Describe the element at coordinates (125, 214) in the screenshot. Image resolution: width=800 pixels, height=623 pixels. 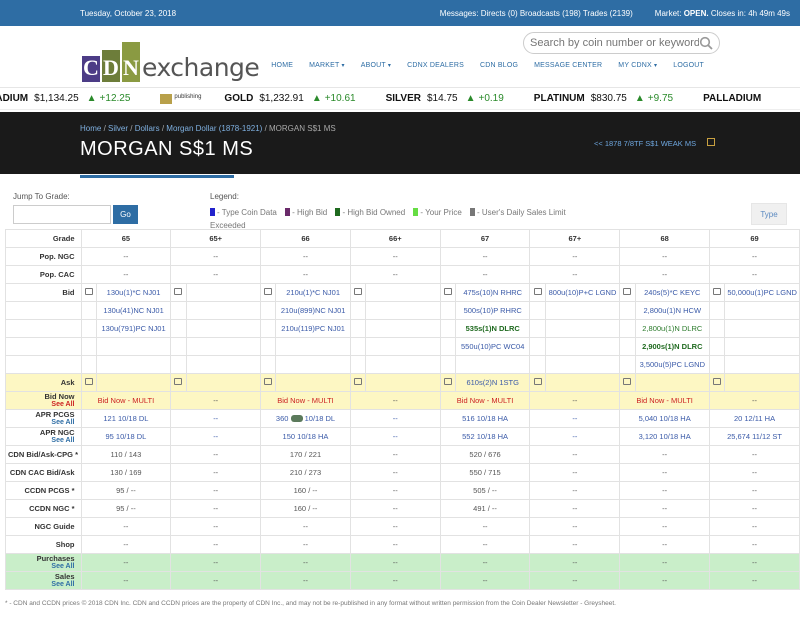
I see `go-button: Go` at that location.